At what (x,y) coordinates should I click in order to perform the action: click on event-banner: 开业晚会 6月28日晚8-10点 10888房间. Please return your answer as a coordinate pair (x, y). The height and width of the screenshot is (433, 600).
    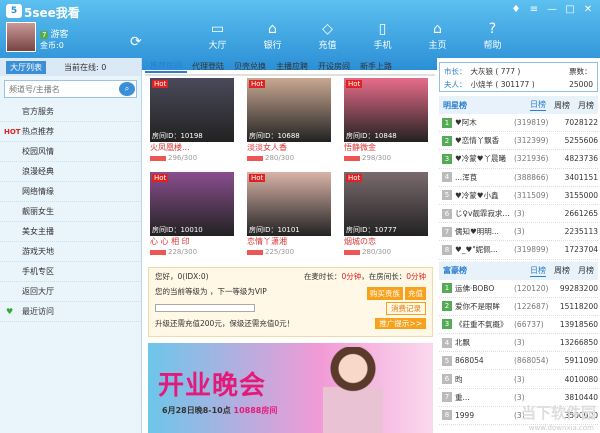
    Looking at the image, I should click on (290, 388).